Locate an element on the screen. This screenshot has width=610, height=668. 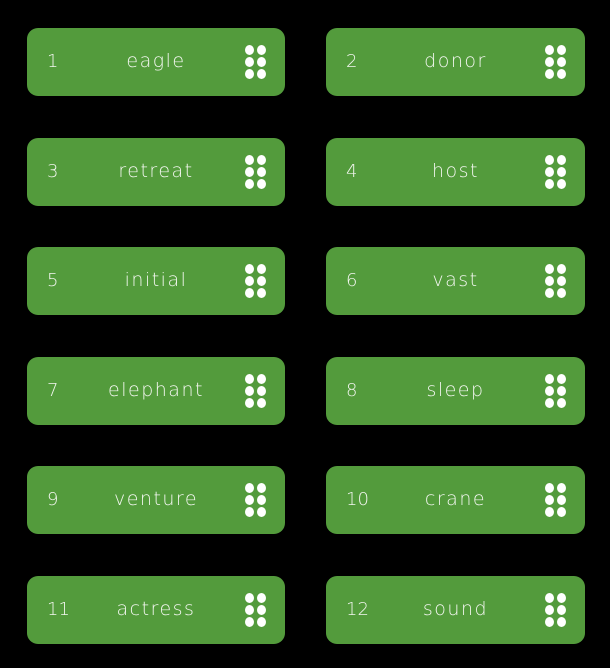
word-card-2: 2 donor is located at coordinates (455, 62).